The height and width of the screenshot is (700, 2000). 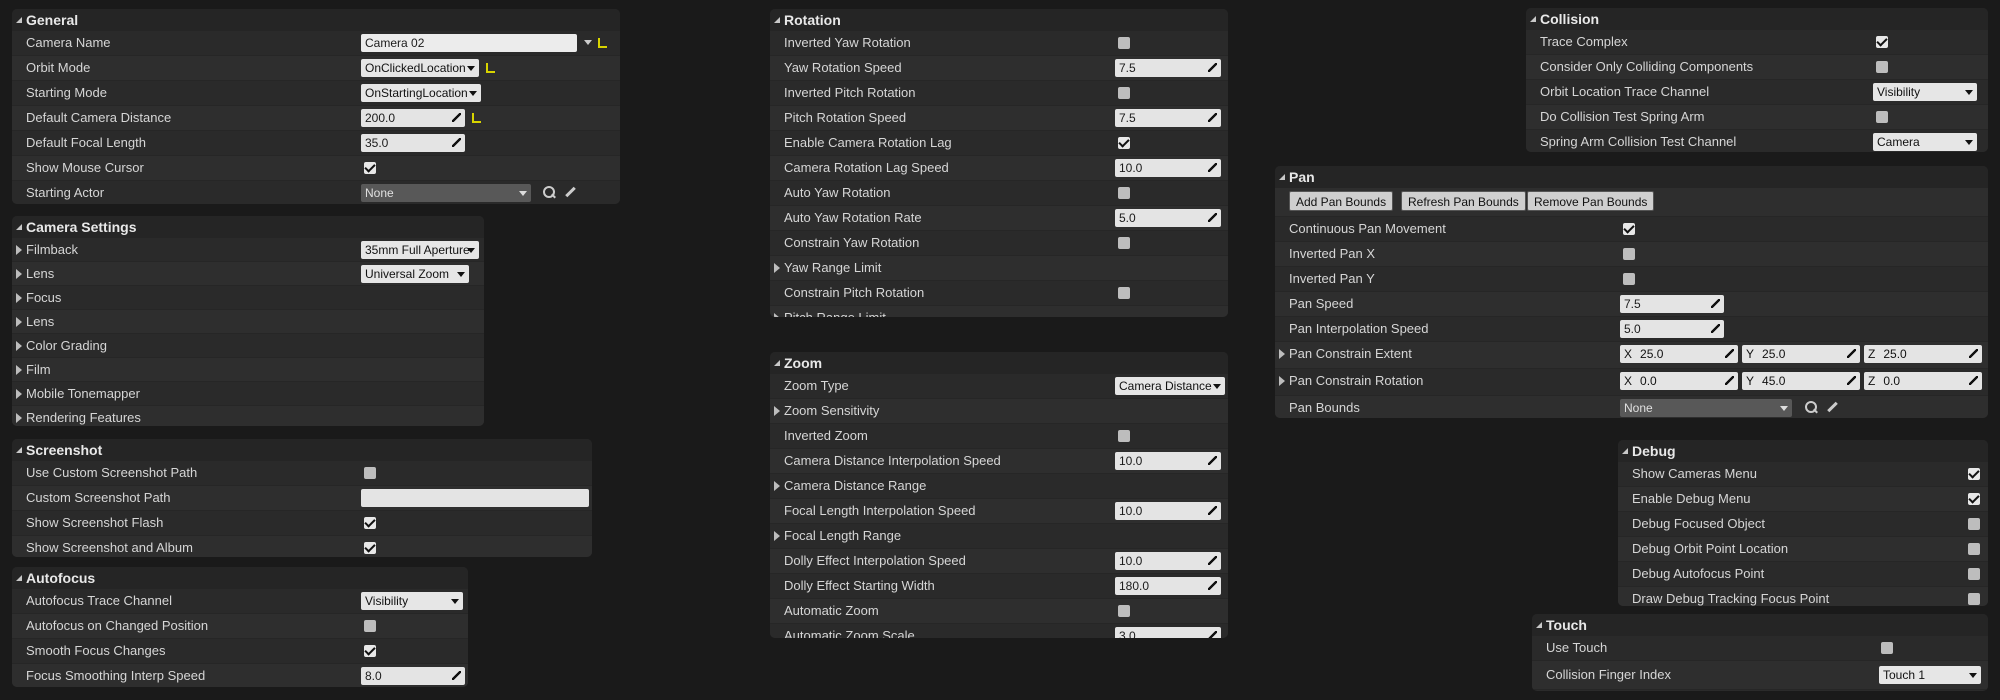 I want to click on rotation-x-input: X 0.0, so click(x=1679, y=381).